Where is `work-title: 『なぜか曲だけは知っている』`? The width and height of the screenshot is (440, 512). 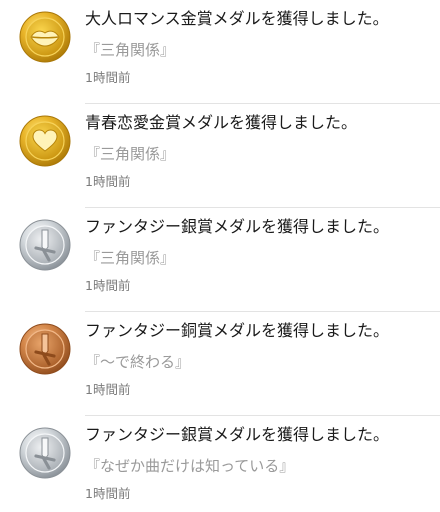 work-title: 『なぜか曲だけは知っている』 is located at coordinates (190, 466).